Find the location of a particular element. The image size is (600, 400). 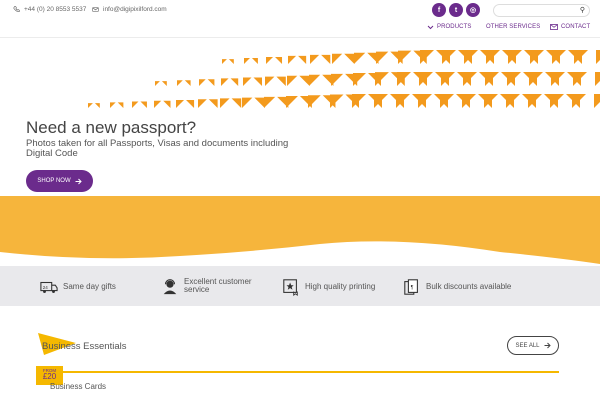

shop-now-label: SHOP NOW is located at coordinates (54, 181).